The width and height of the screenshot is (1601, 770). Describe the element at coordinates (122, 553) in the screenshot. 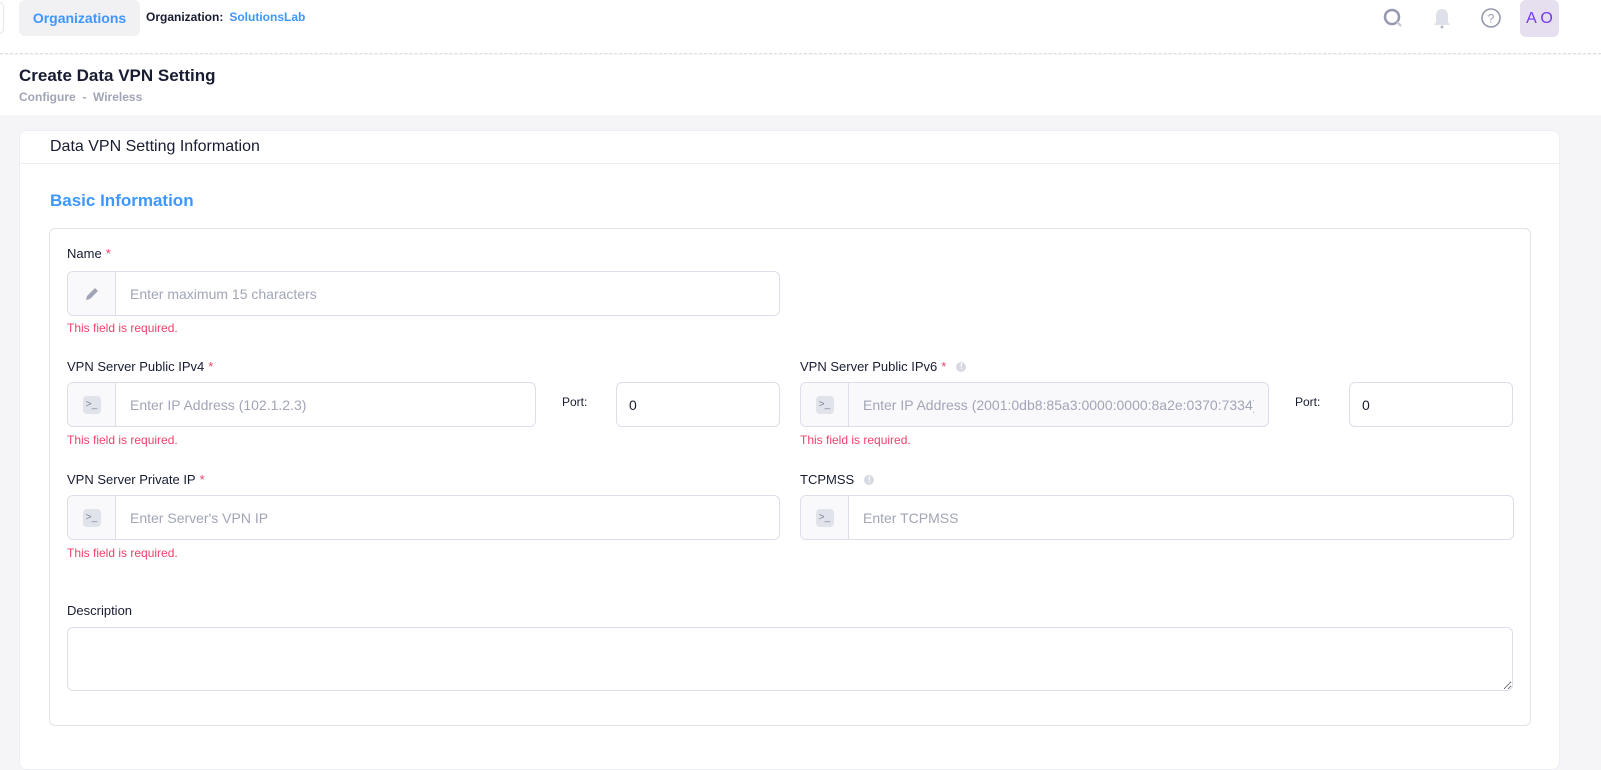

I see `private-ip-error: This field is required.` at that location.